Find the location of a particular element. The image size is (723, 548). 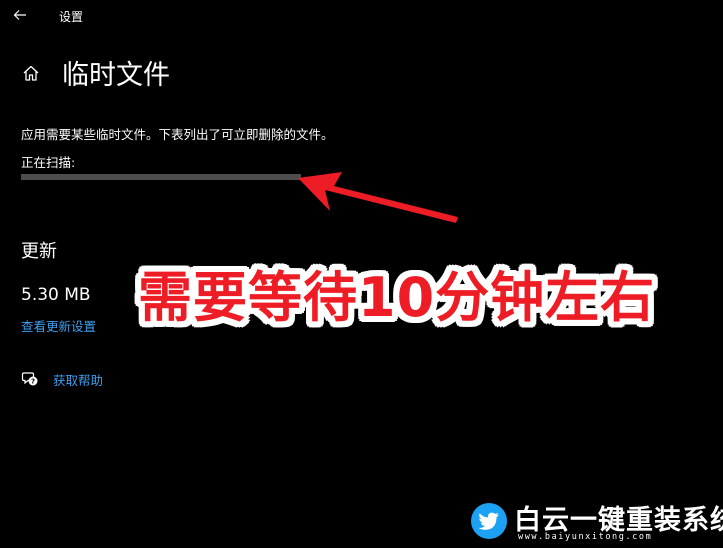

scan-progress-fill is located at coordinates (161, 177).